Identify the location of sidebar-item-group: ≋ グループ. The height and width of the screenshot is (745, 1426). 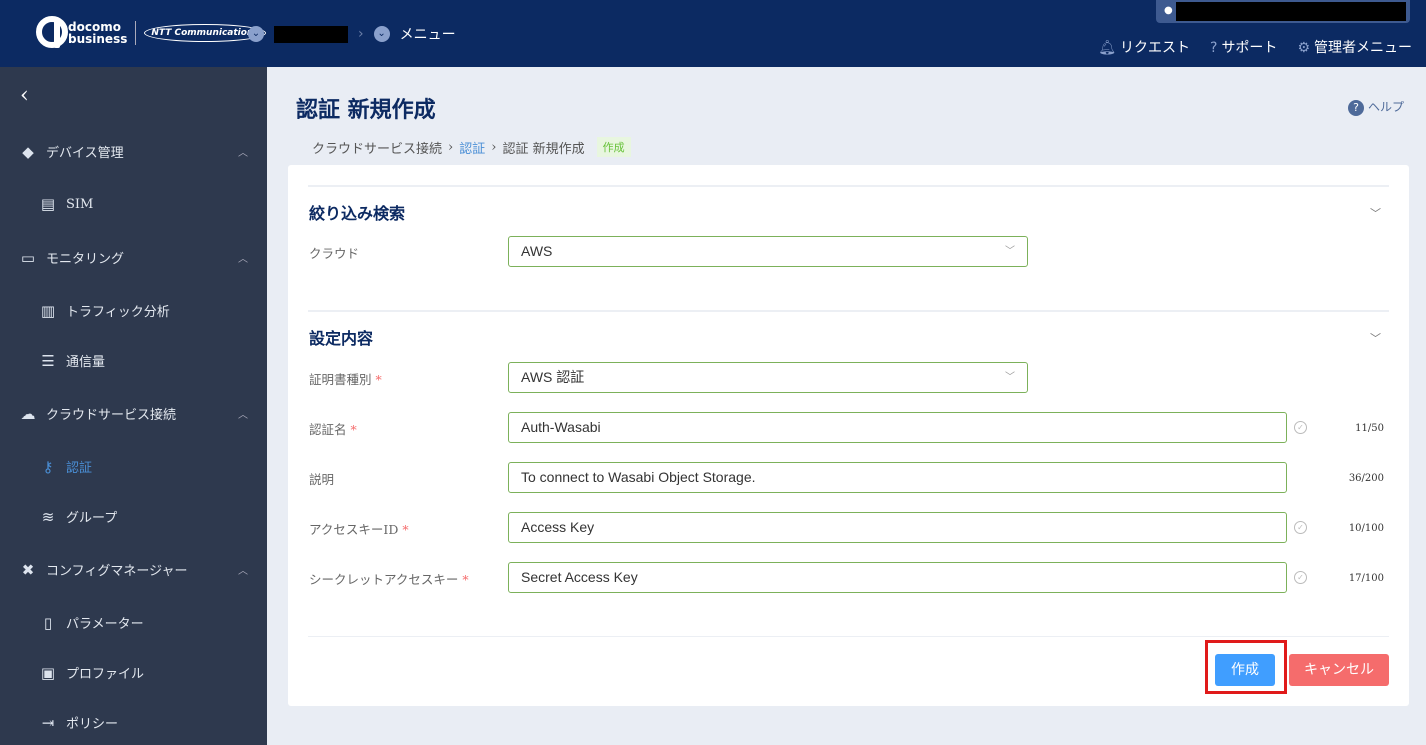
(153, 517).